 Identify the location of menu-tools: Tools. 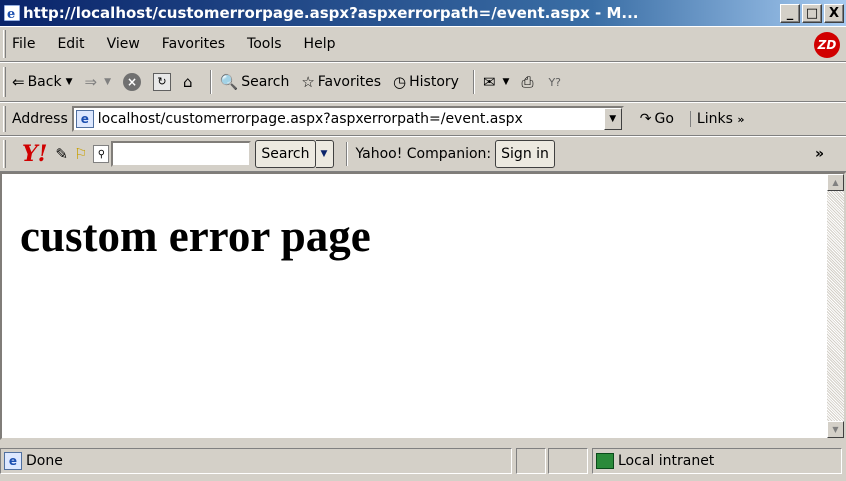
(264, 44).